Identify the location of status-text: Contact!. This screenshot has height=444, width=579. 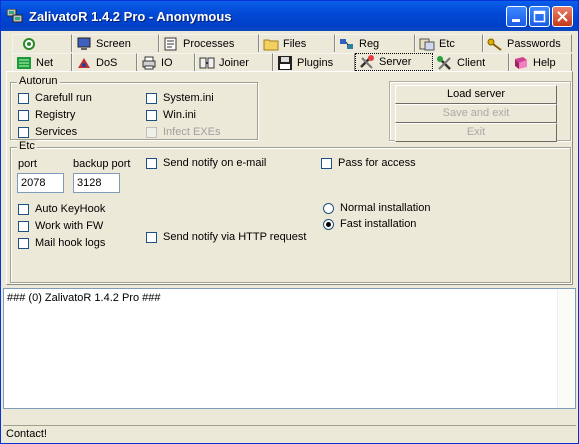
(26, 434).